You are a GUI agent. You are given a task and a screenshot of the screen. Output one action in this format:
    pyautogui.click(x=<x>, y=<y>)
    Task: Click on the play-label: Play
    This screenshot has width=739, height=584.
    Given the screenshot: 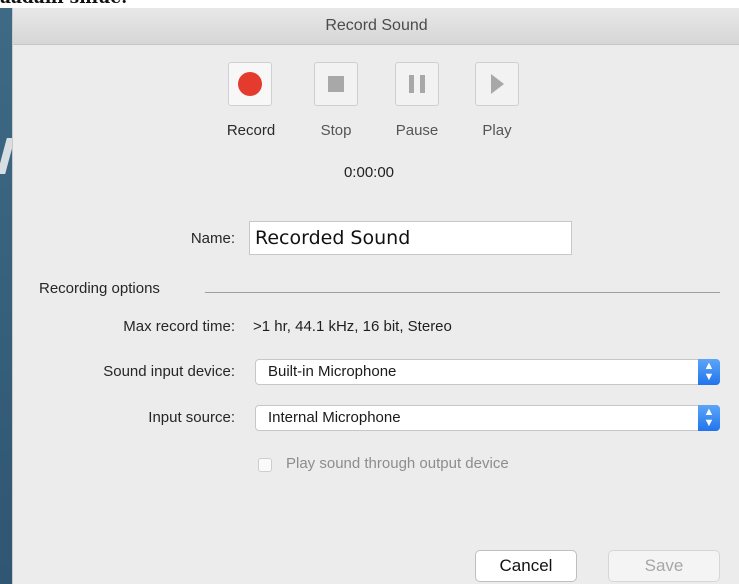 What is the action you would take?
    pyautogui.click(x=497, y=130)
    